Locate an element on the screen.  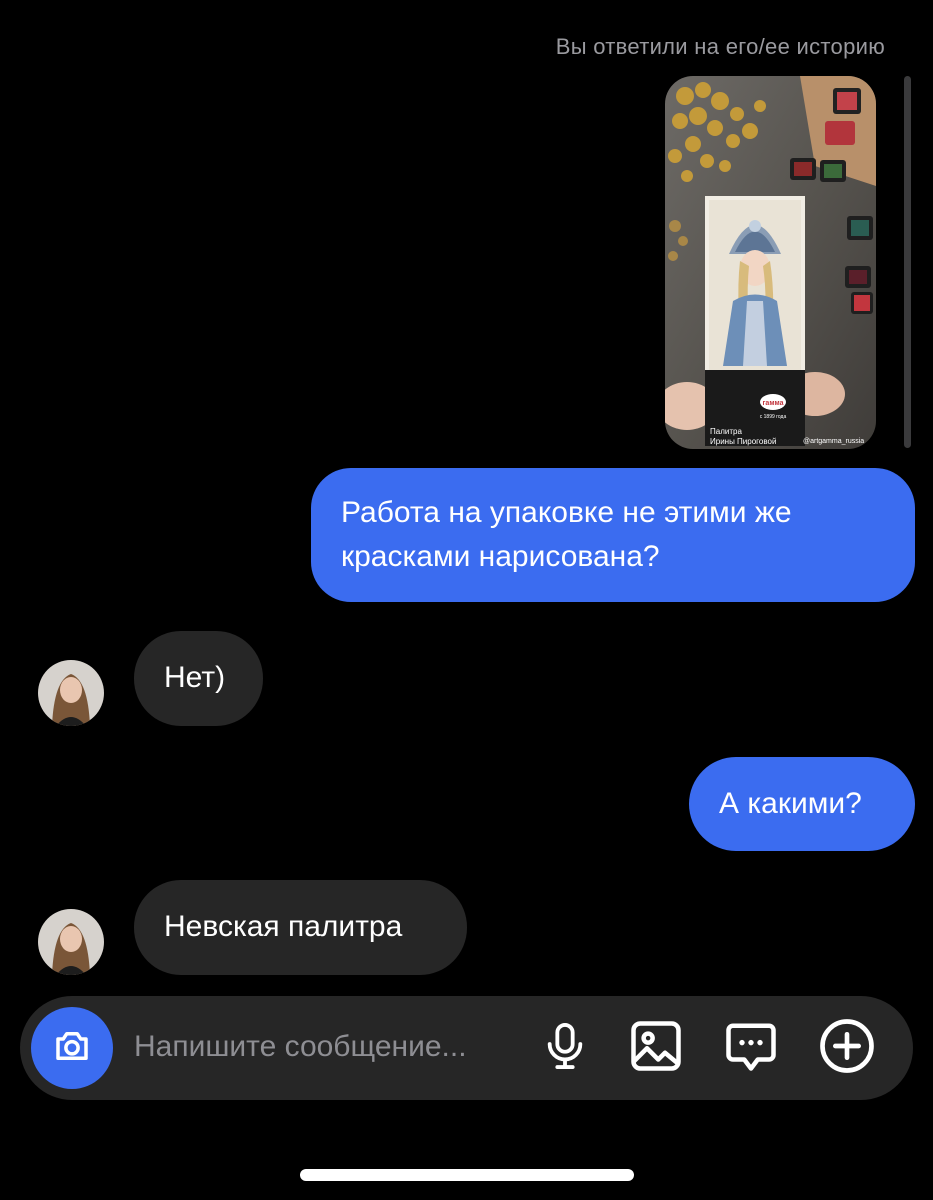
gallery-icon is located at coordinates (656, 1048).